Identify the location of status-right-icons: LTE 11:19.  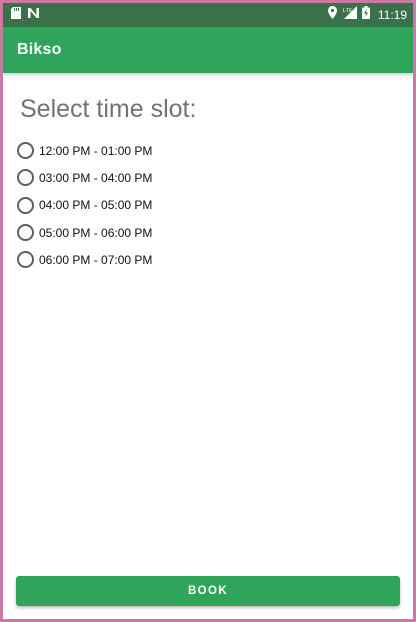
(367, 15).